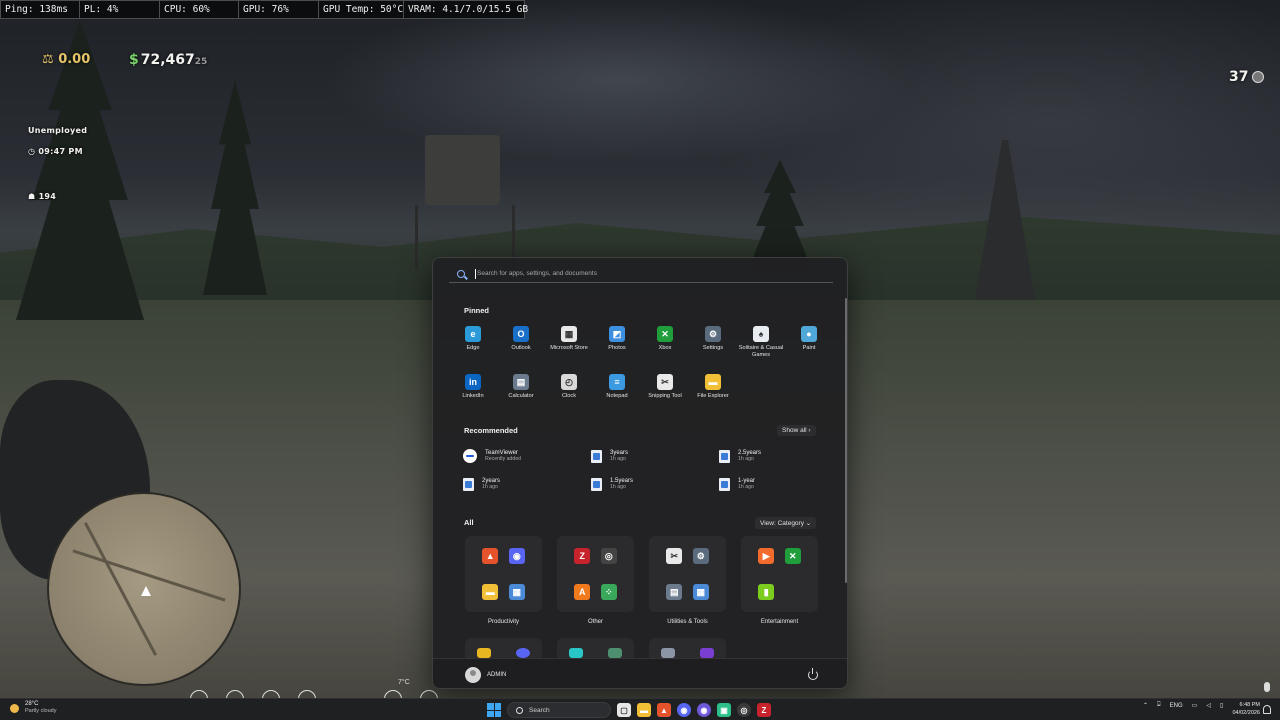 This screenshot has width=1280, height=720. I want to click on media-player-icon: ▶, so click(766, 556).